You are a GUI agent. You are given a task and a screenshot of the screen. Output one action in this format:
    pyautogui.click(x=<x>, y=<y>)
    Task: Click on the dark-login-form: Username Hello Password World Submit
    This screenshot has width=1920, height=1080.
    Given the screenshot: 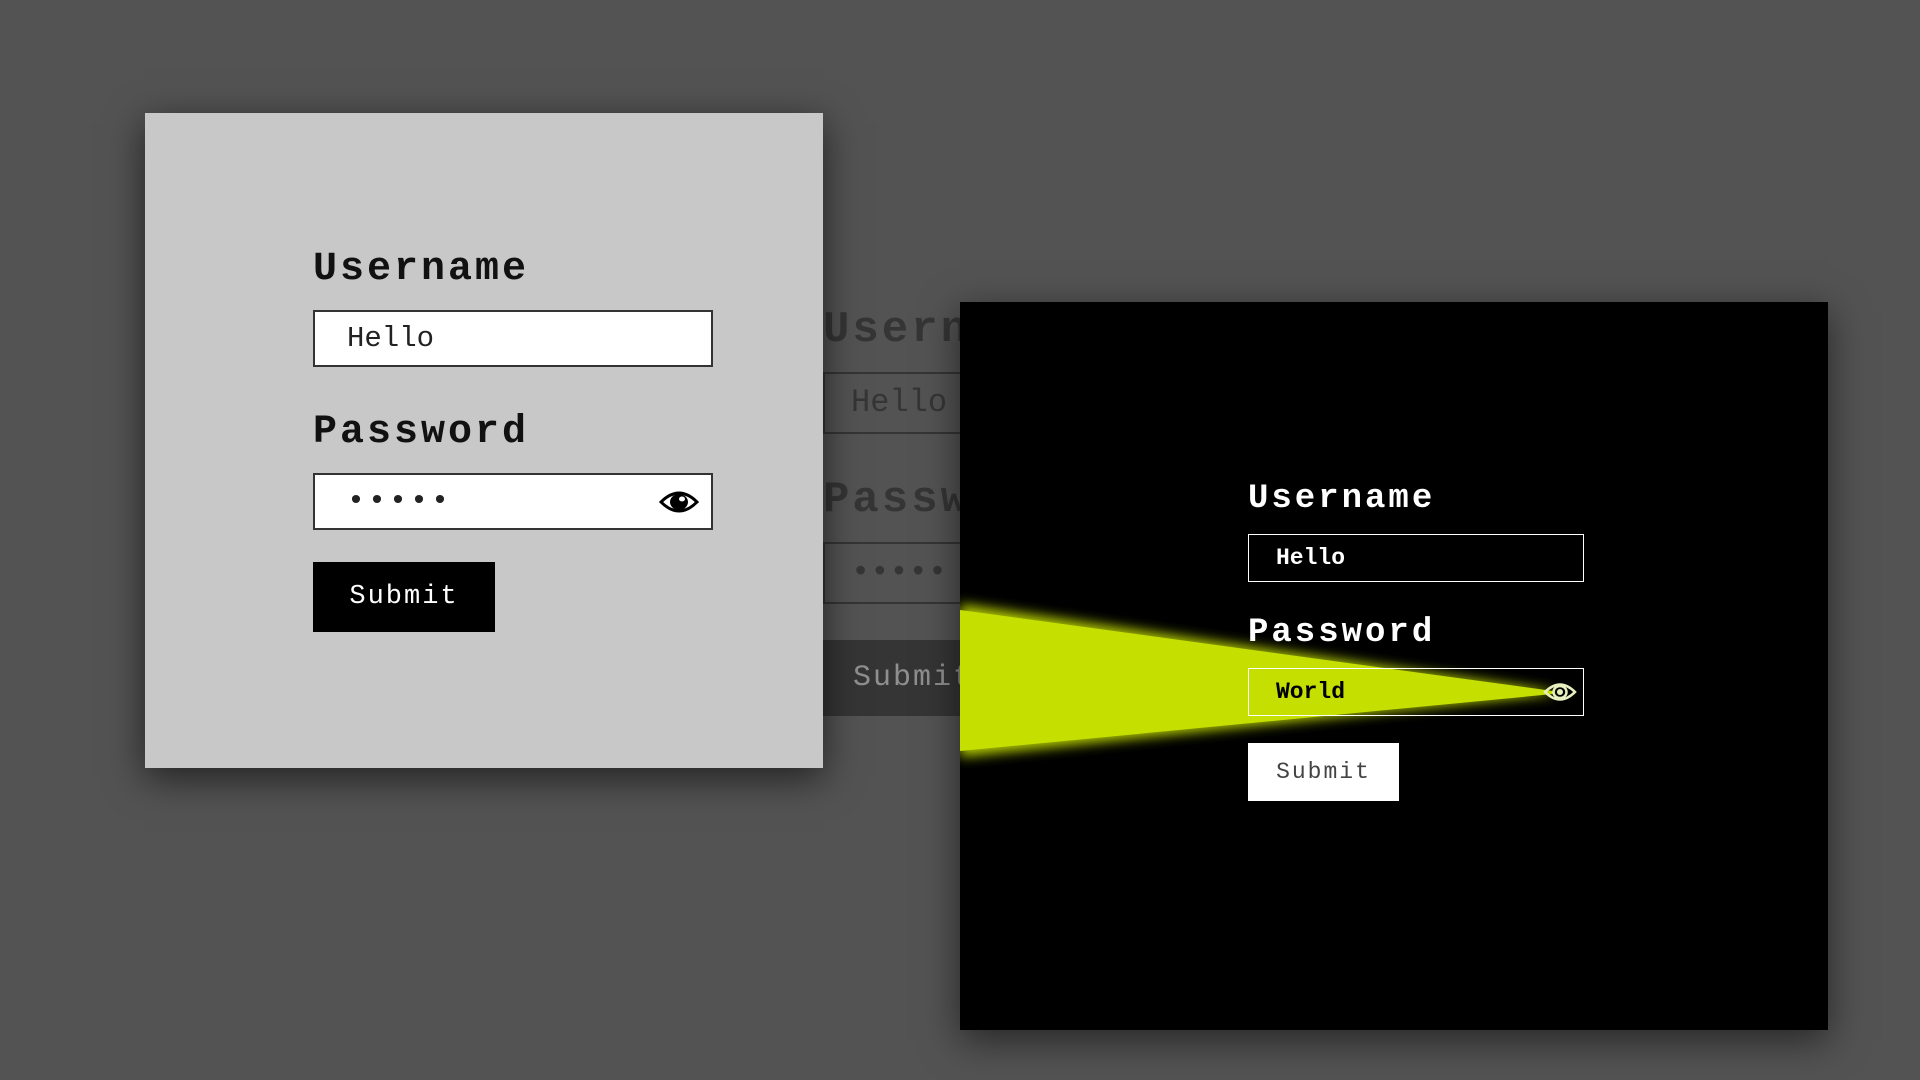 What is the action you would take?
    pyautogui.click(x=1416, y=641)
    